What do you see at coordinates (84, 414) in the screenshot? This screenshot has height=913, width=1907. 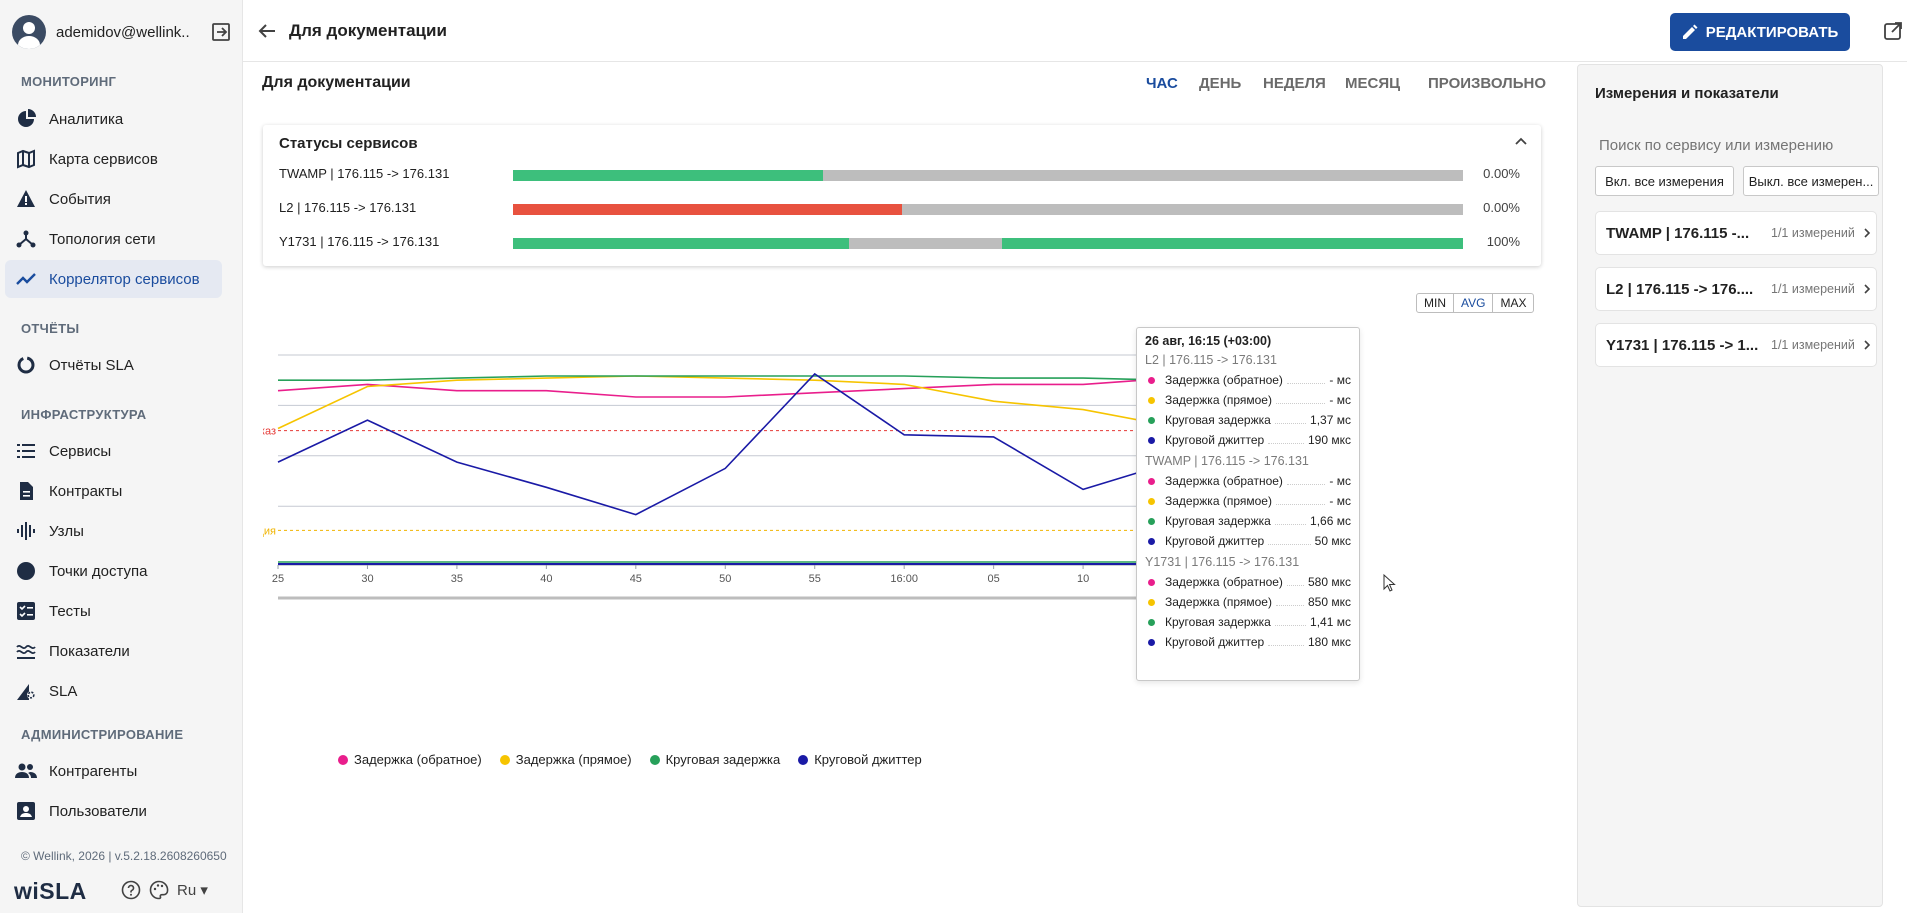 I see `section-infra: ИНФРАСТРУКТУРА` at bounding box center [84, 414].